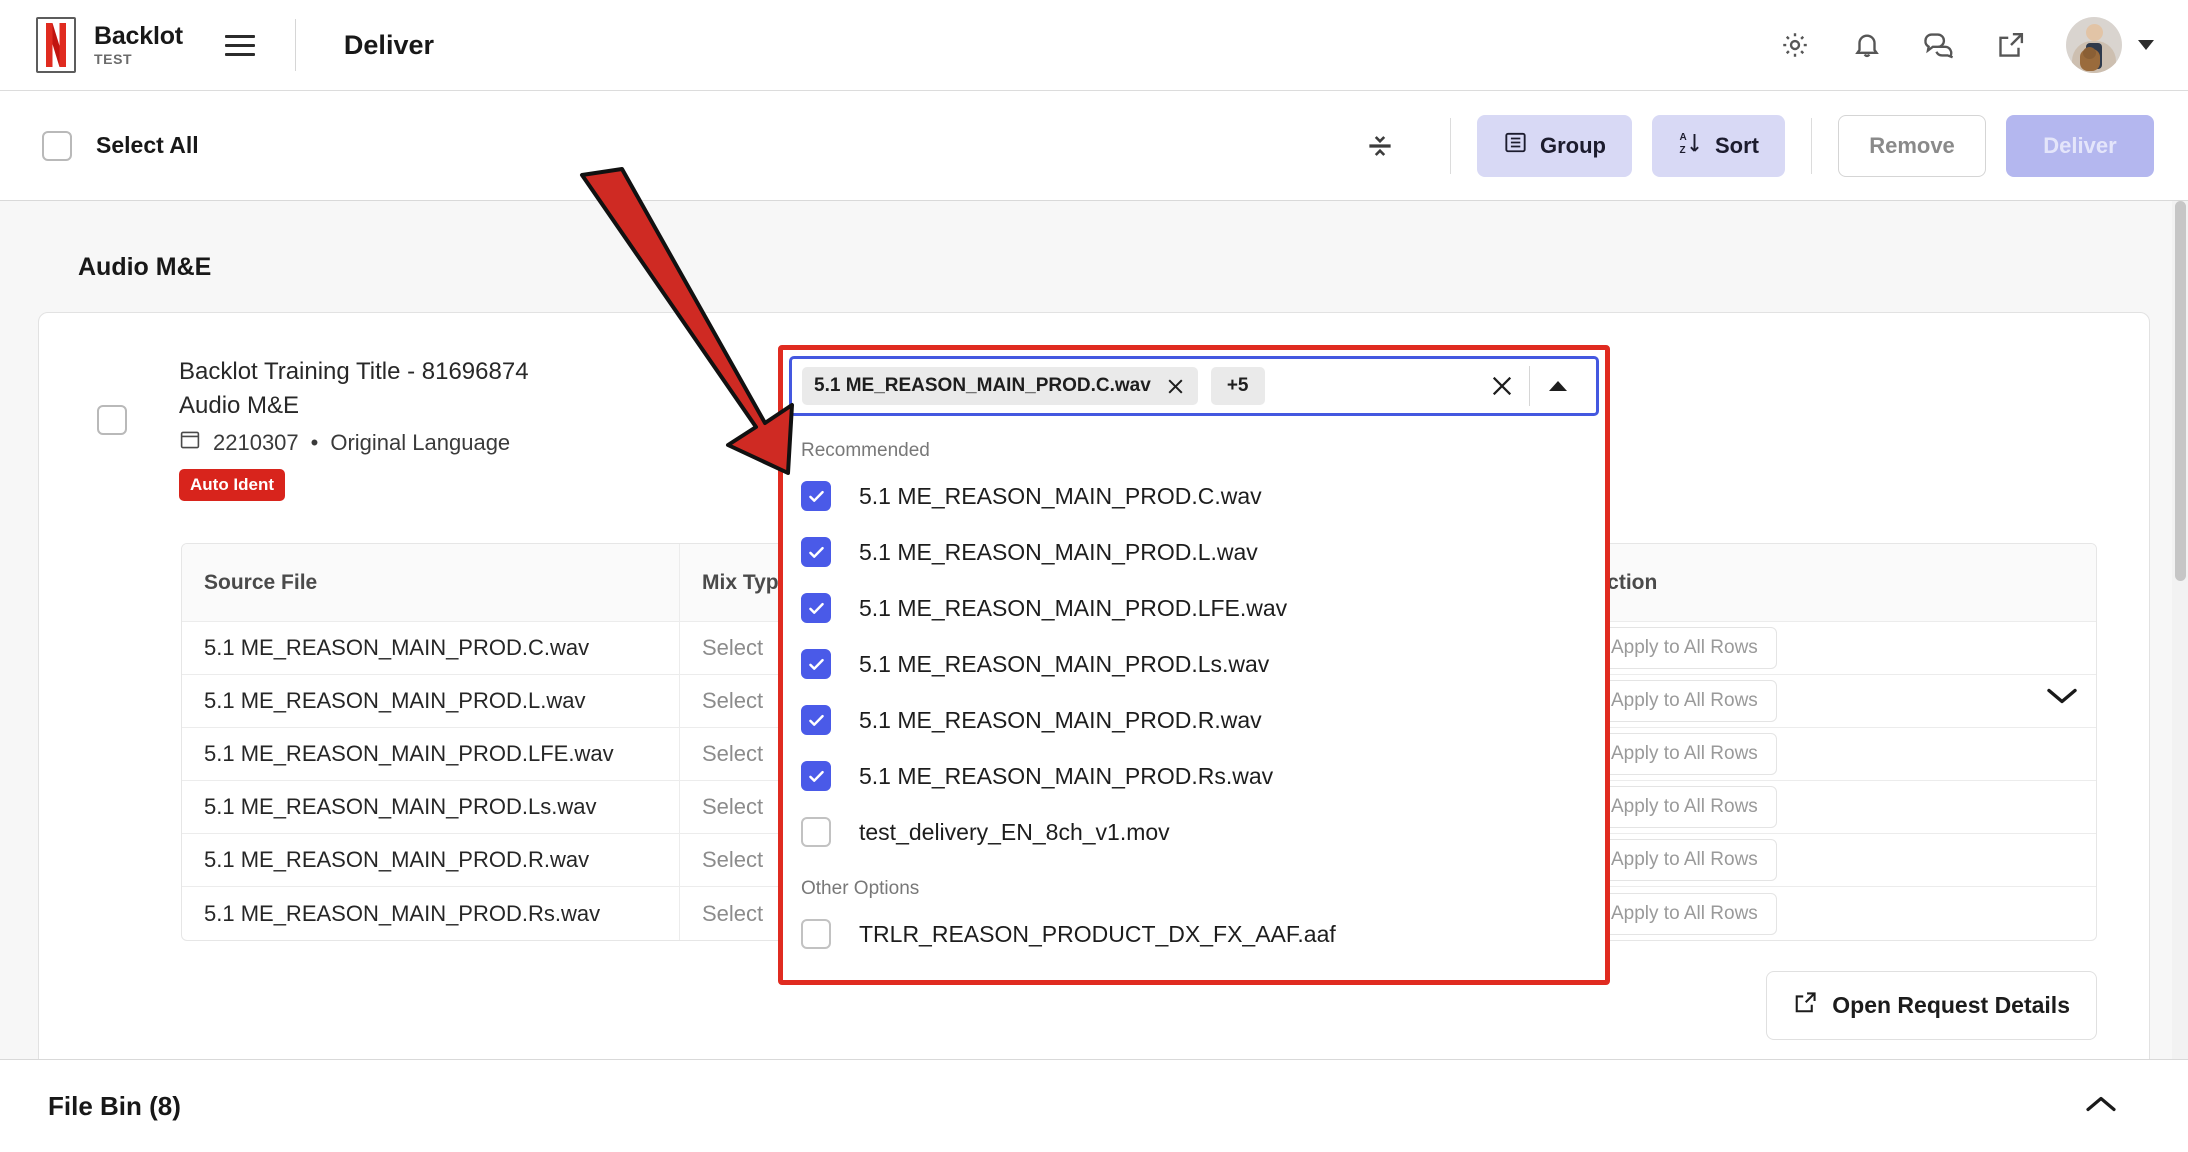 The width and height of the screenshot is (2188, 1152). What do you see at coordinates (1573, 145) in the screenshot?
I see `group-button-label: Group` at bounding box center [1573, 145].